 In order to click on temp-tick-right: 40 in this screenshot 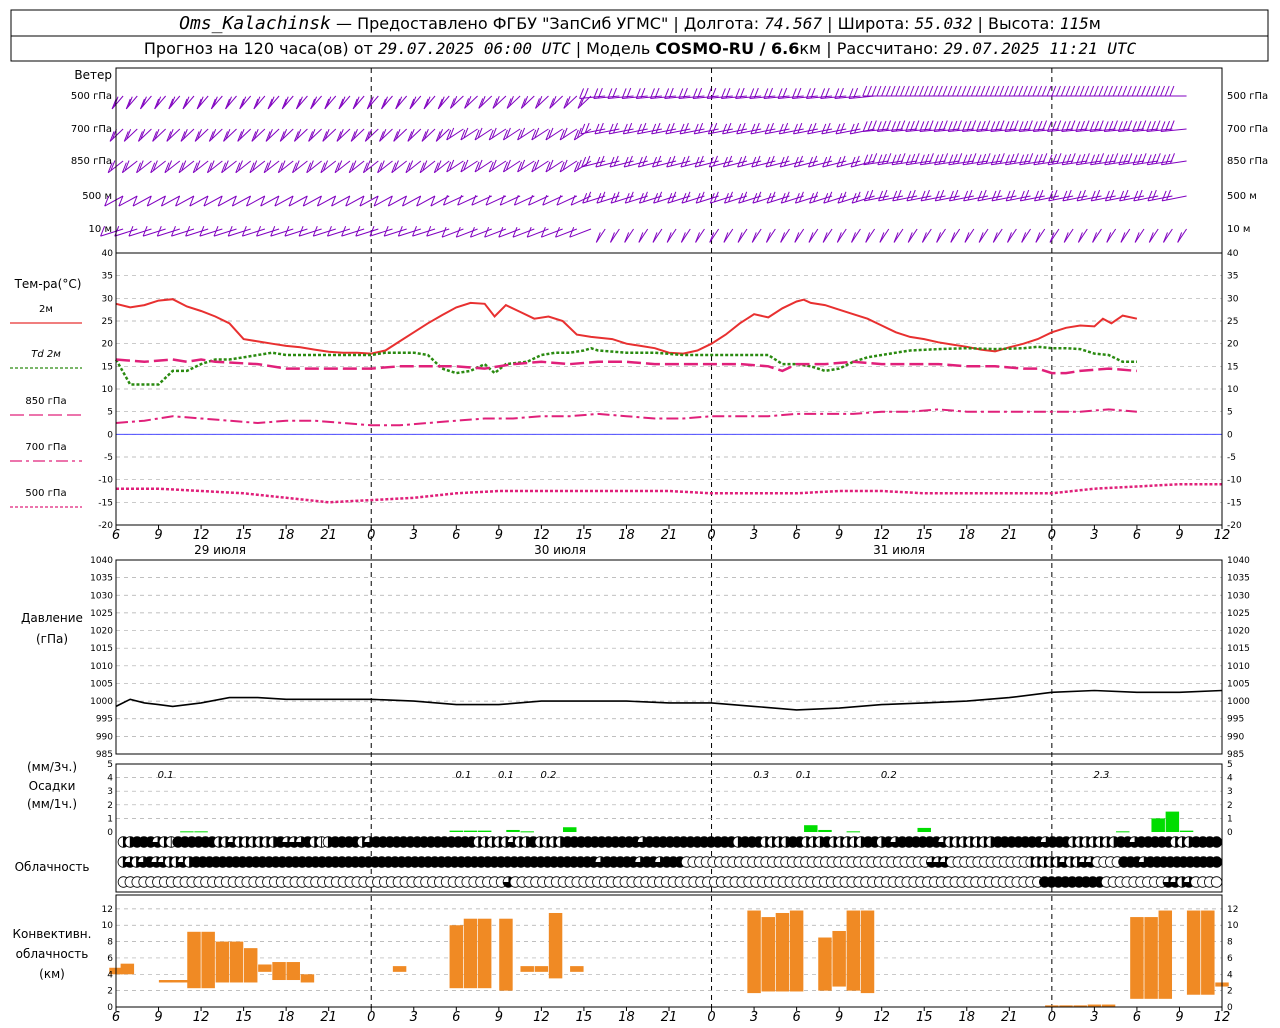, I will do `click(1233, 254)`.